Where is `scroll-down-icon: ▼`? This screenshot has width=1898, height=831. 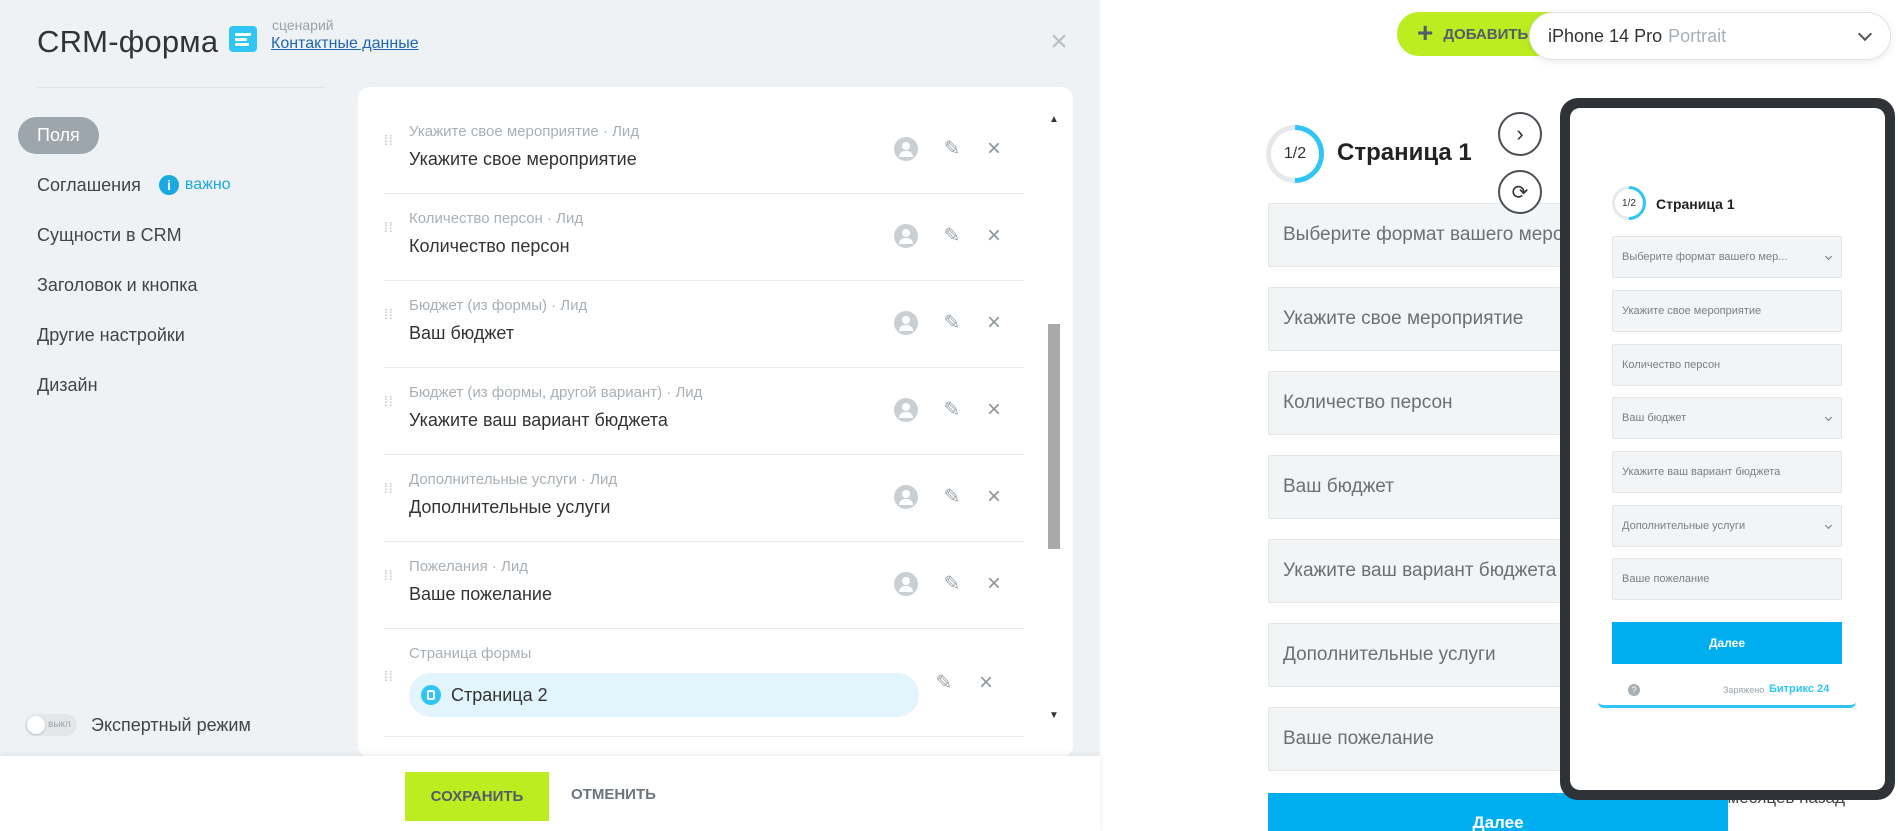
scroll-down-icon: ▼ is located at coordinates (1054, 715).